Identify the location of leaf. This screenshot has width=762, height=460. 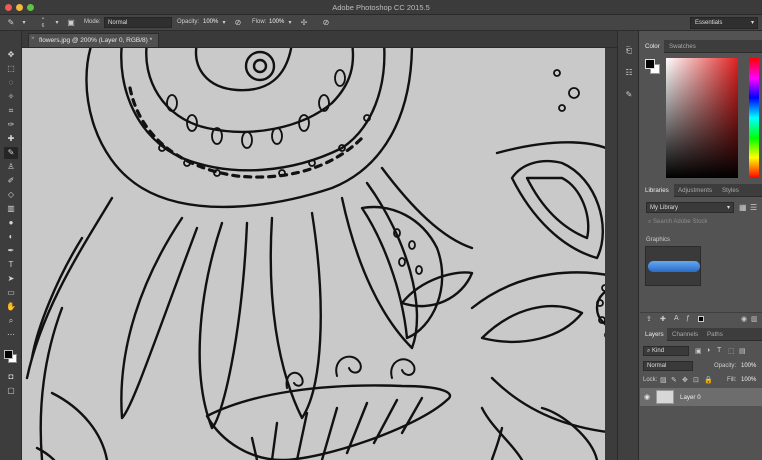
(402, 272).